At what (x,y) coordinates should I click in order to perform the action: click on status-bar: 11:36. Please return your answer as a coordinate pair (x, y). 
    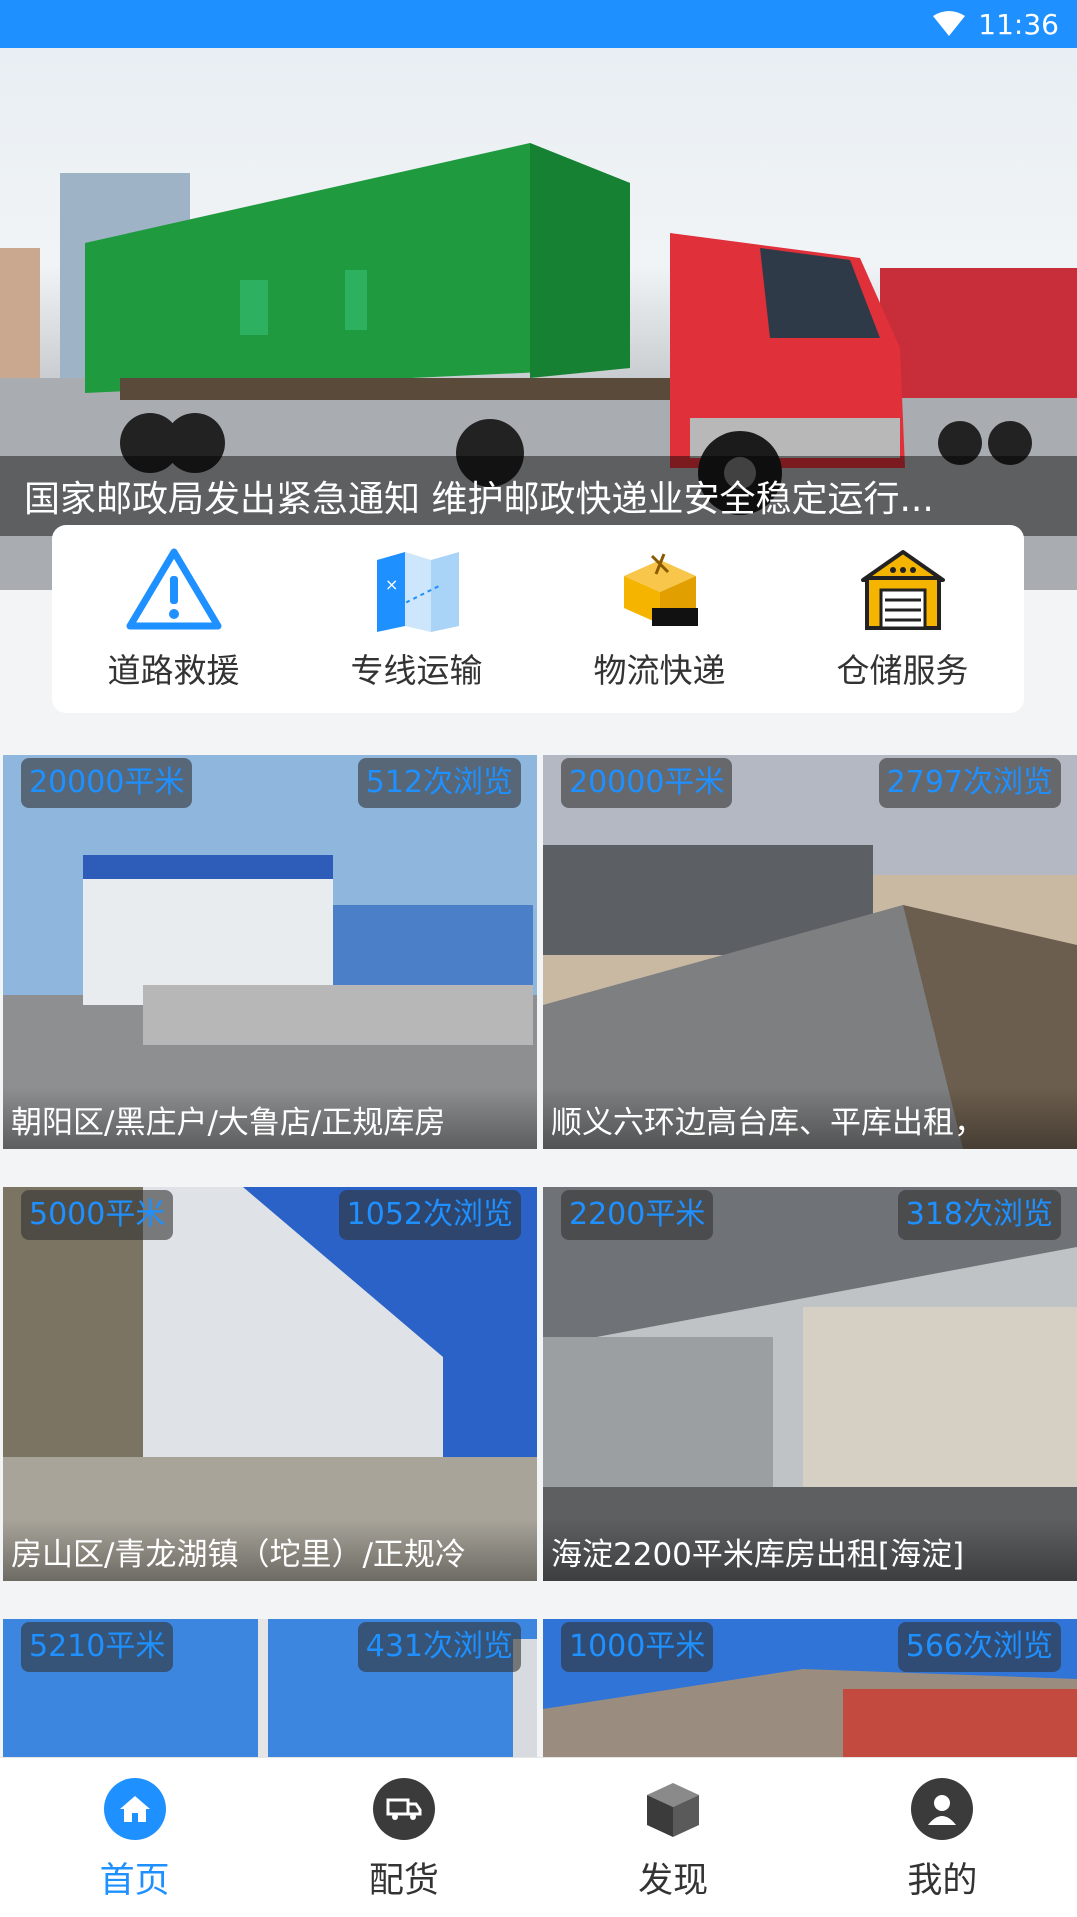
    Looking at the image, I should click on (538, 24).